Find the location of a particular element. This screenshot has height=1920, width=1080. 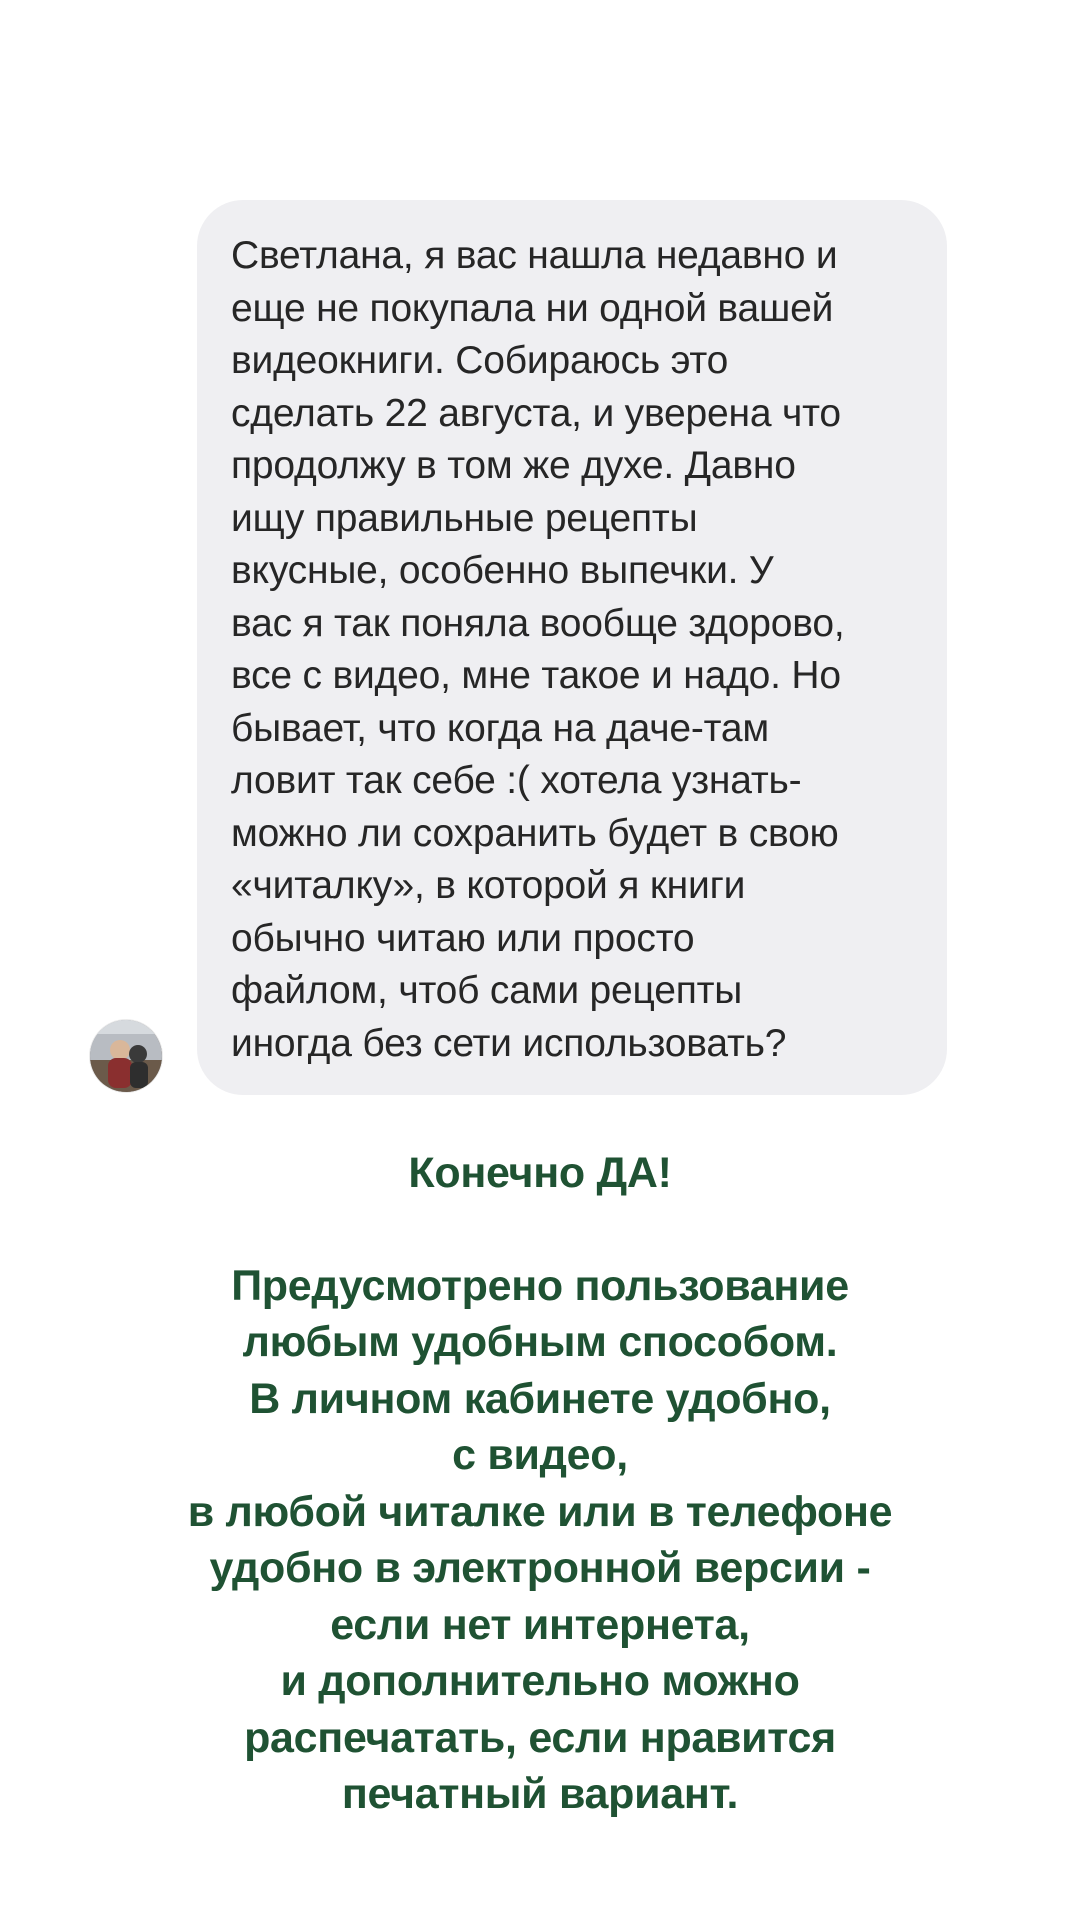

message-text-line: все с видео, мне такое и надо. Но is located at coordinates (536, 675).